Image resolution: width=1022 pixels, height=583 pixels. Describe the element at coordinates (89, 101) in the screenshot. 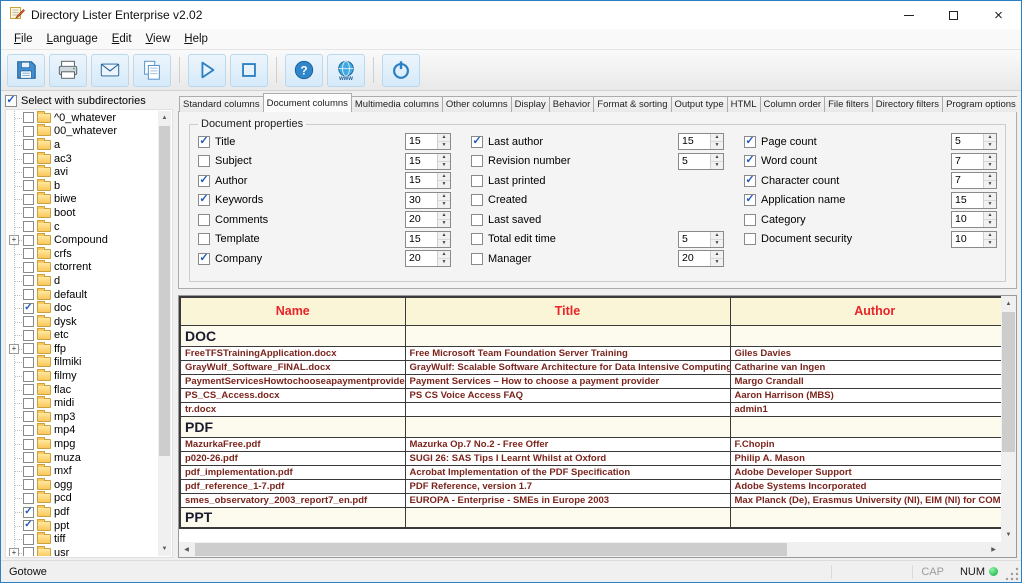

I see `select-with-subdirectories: Select with subdirectories` at that location.